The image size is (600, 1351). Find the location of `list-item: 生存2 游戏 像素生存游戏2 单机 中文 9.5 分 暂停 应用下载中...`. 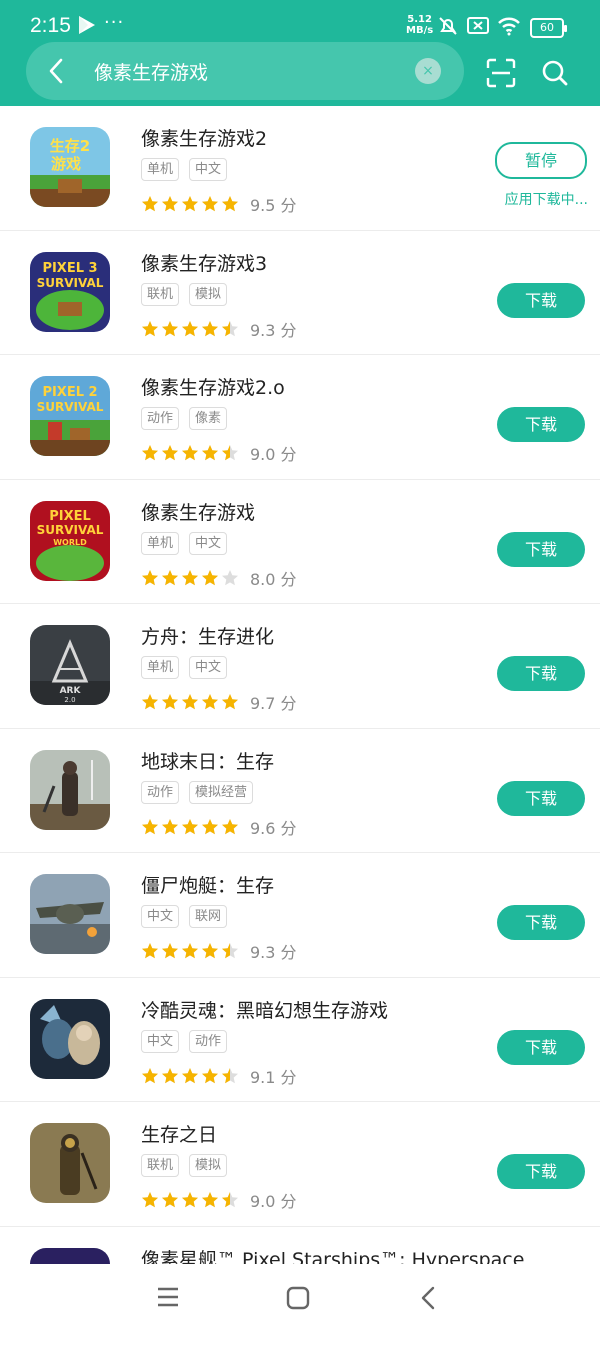

list-item: 生存2 游戏 像素生存游戏2 单机 中文 9.5 分 暂停 应用下载中... is located at coordinates (300, 168).